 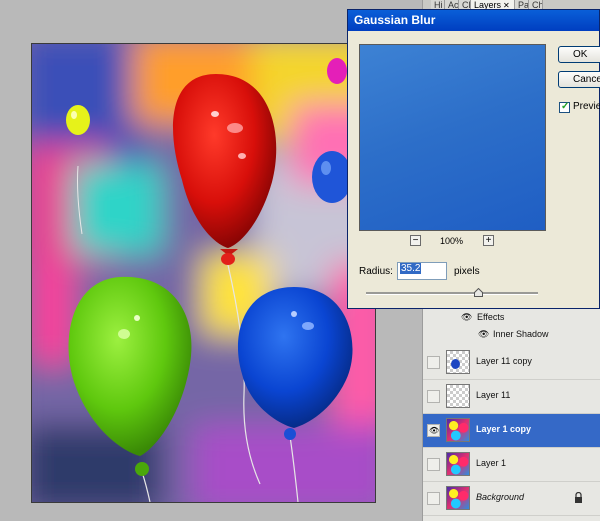 I want to click on layer-row-layer-11: Layer 11, so click(x=511, y=397).